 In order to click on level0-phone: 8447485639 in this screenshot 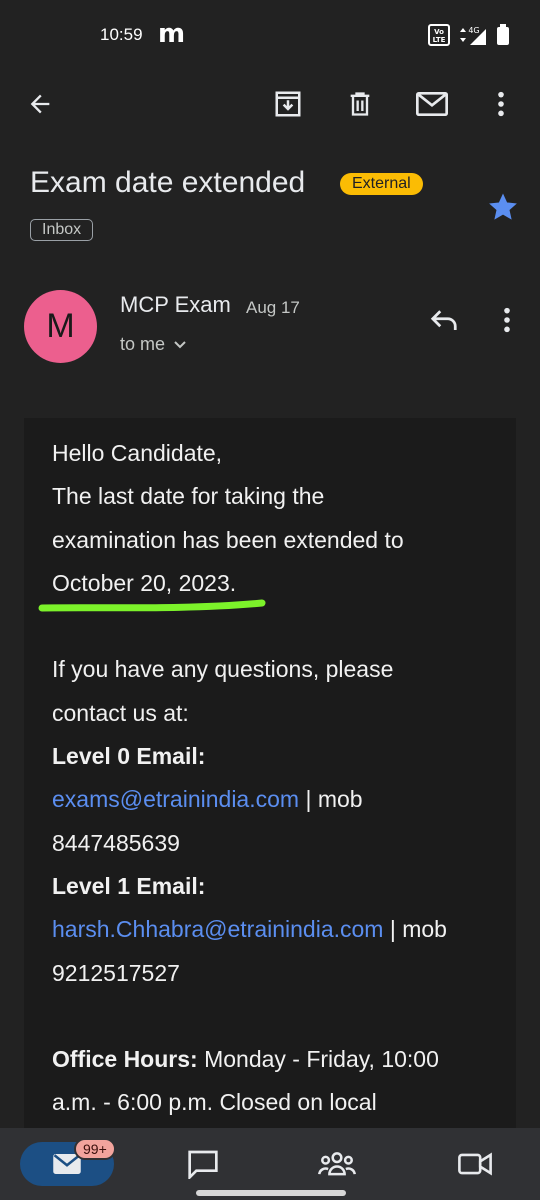, I will do `click(284, 843)`.